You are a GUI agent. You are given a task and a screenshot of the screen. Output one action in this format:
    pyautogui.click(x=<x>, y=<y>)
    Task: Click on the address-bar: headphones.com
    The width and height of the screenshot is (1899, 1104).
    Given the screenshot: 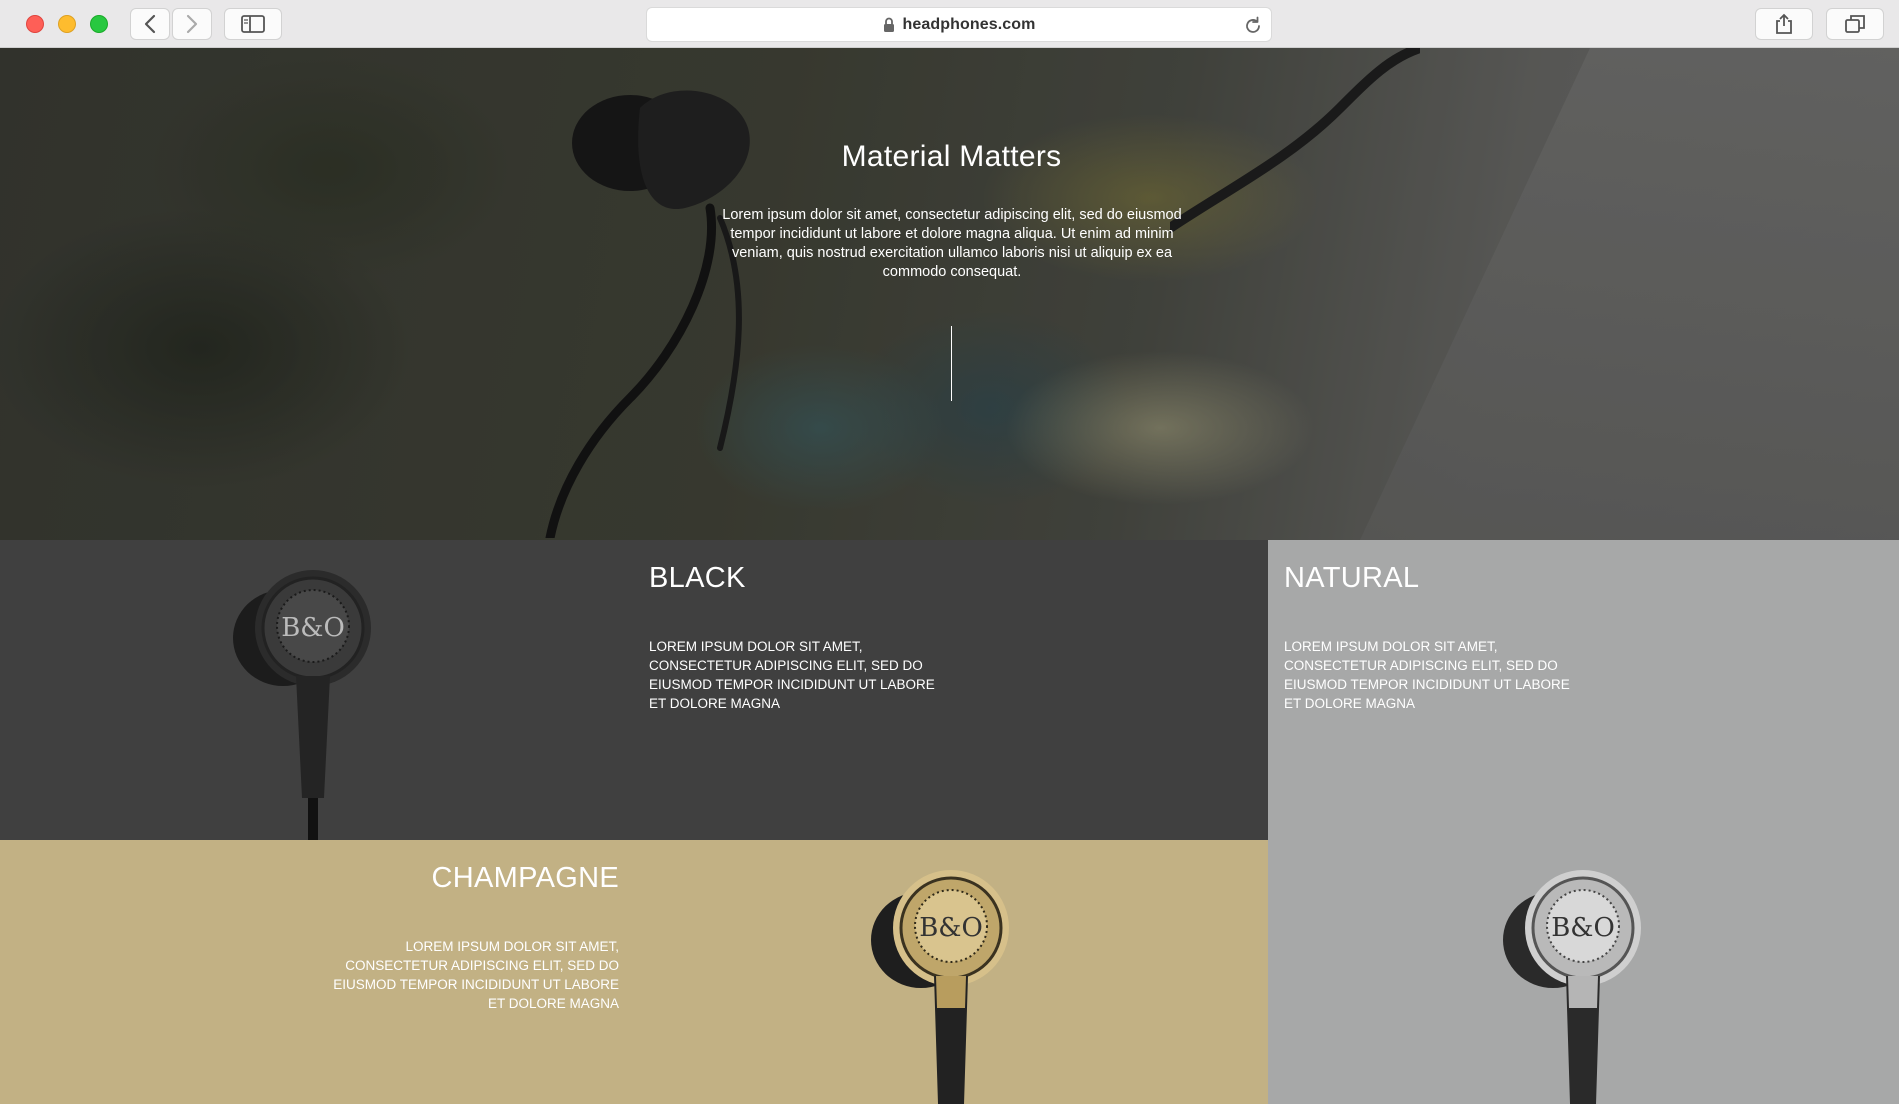 What is the action you would take?
    pyautogui.click(x=959, y=24)
    